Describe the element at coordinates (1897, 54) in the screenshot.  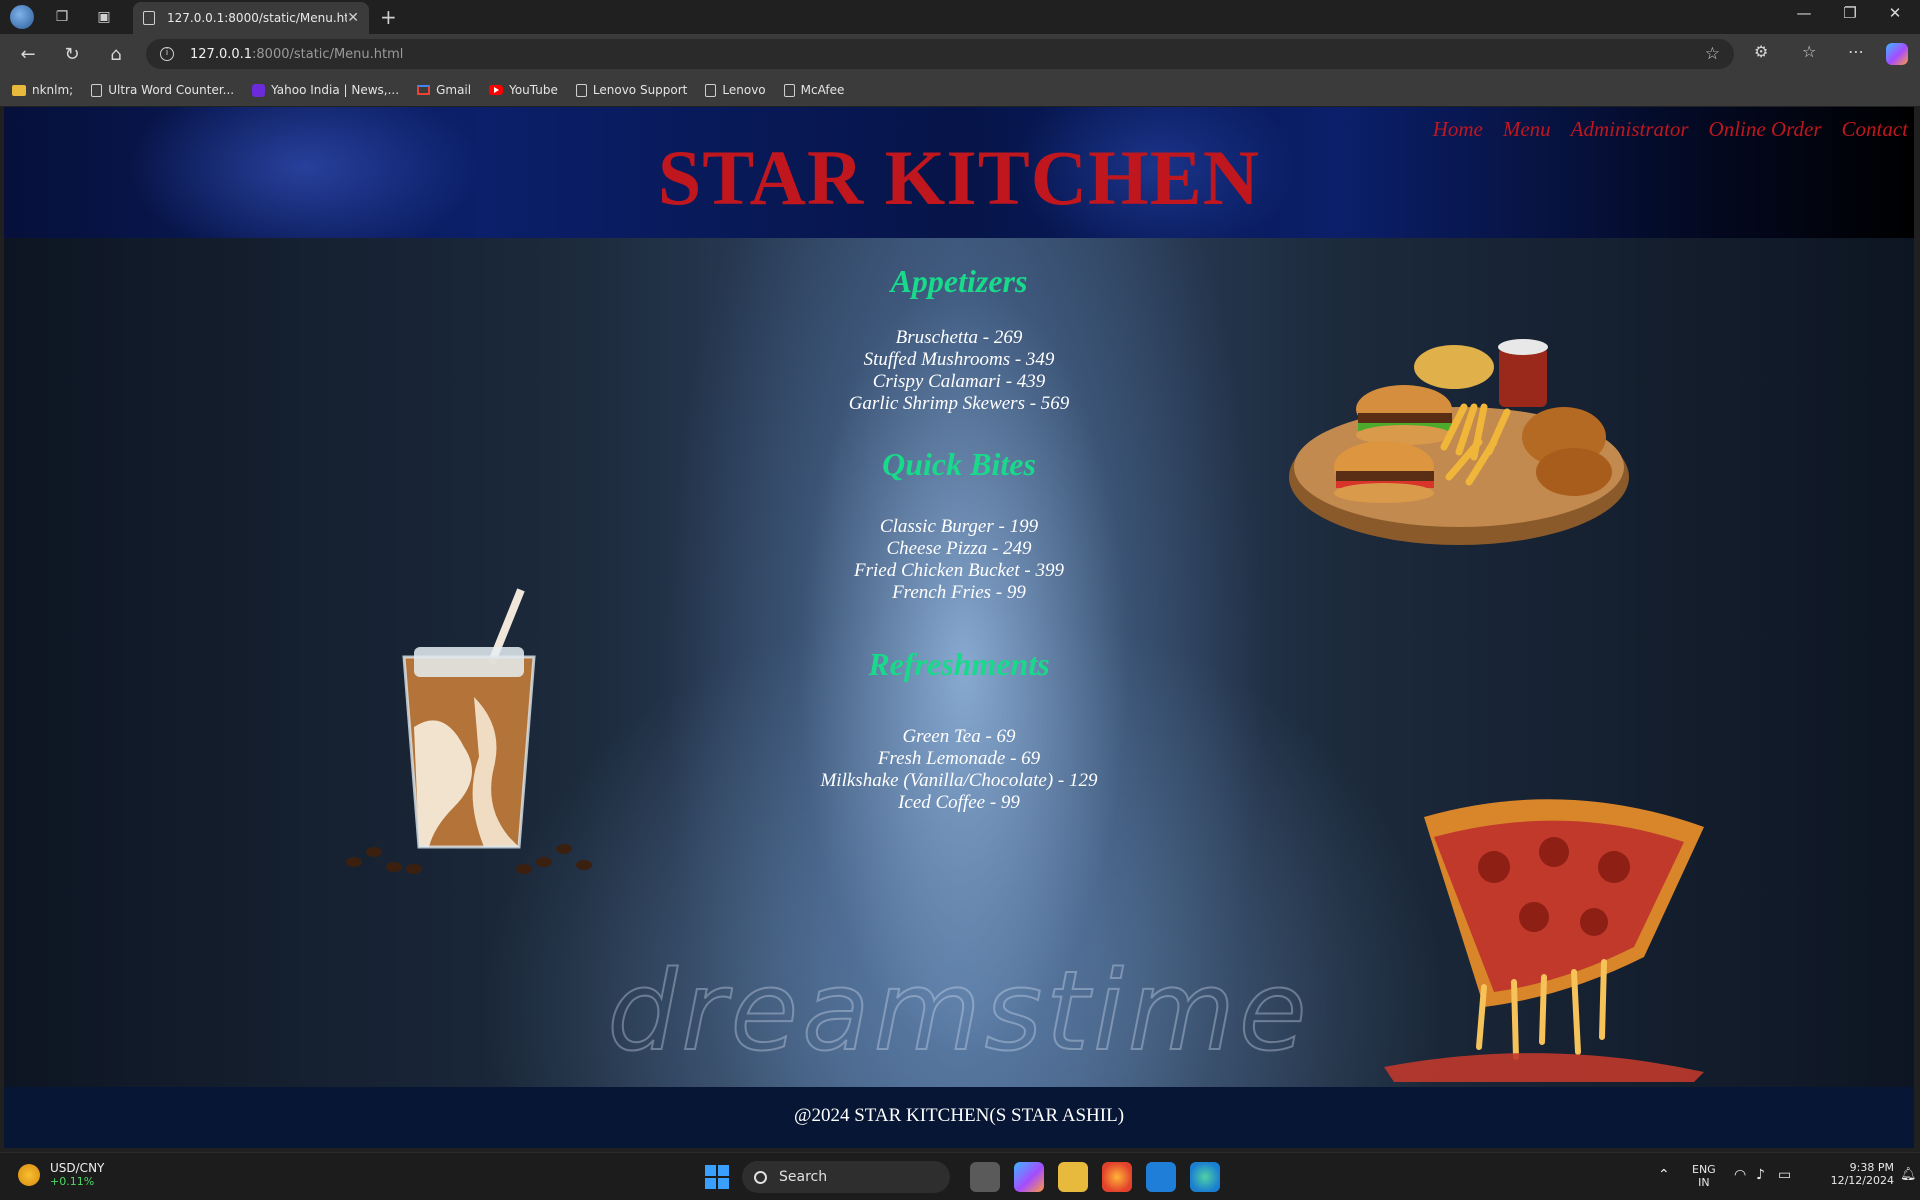
I see `copilot-icon` at that location.